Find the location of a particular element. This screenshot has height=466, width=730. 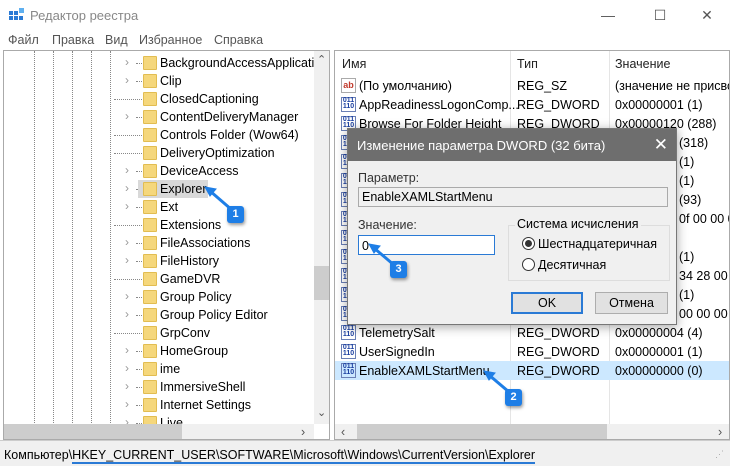

radio-hex: Шестнадцатеричная is located at coordinates (592, 244).